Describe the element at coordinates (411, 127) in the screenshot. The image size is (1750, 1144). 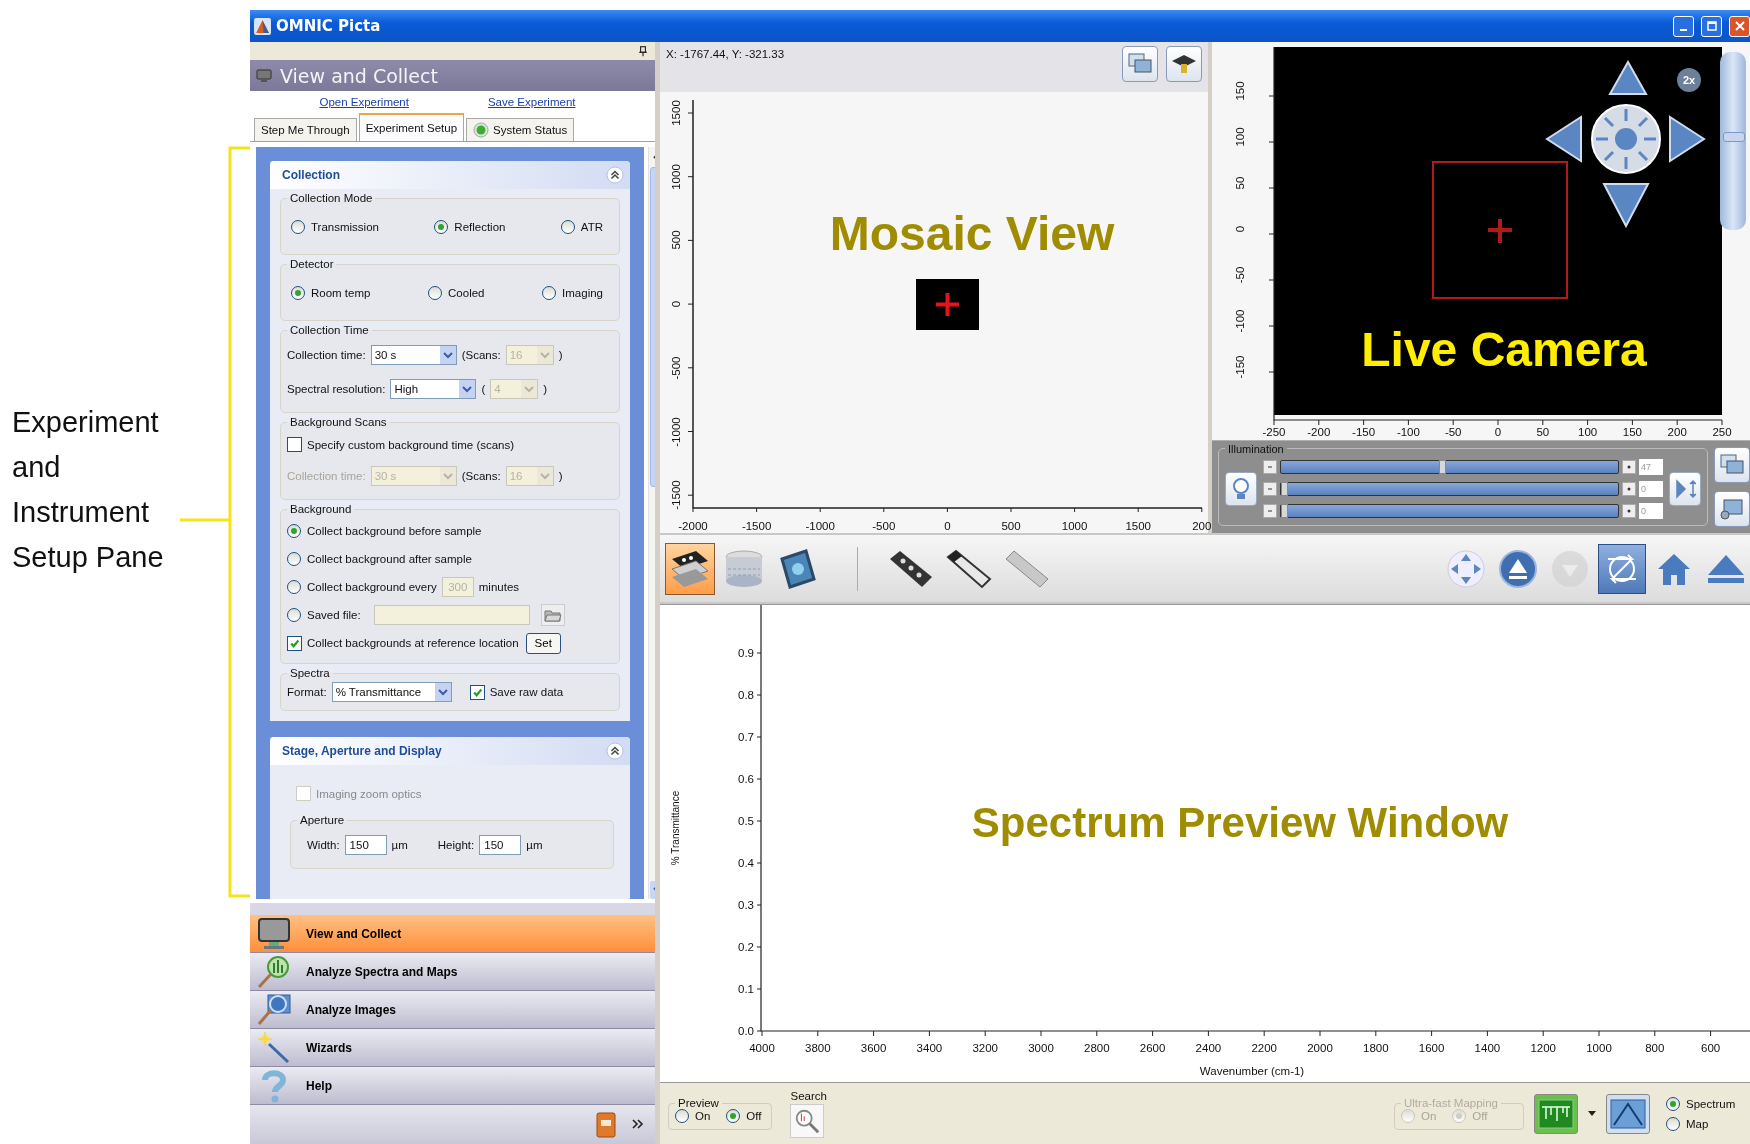
I see `tab: Experiment Setup` at that location.